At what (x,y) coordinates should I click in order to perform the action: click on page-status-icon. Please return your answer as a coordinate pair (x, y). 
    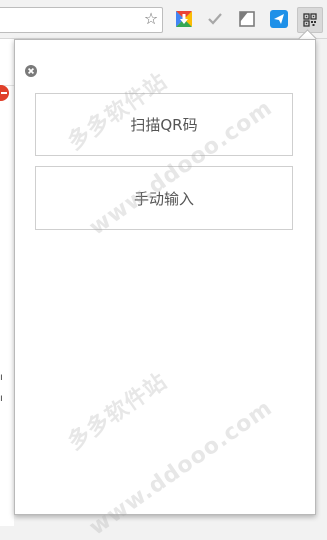
    Looking at the image, I should click on (4, 93).